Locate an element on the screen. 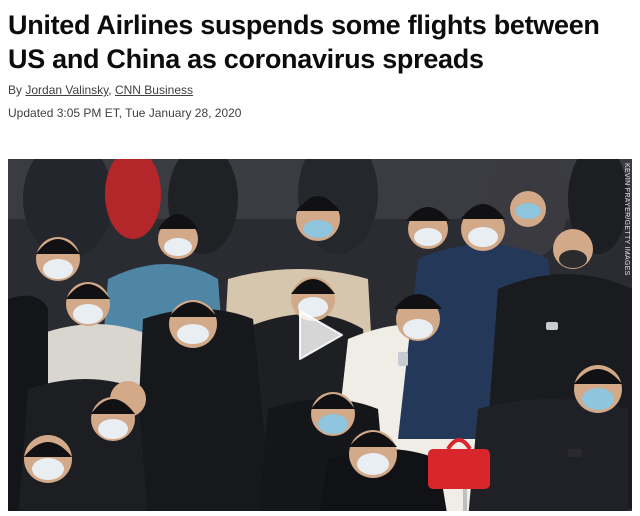  author-link-cnn-business: CNN Business is located at coordinates (154, 90).